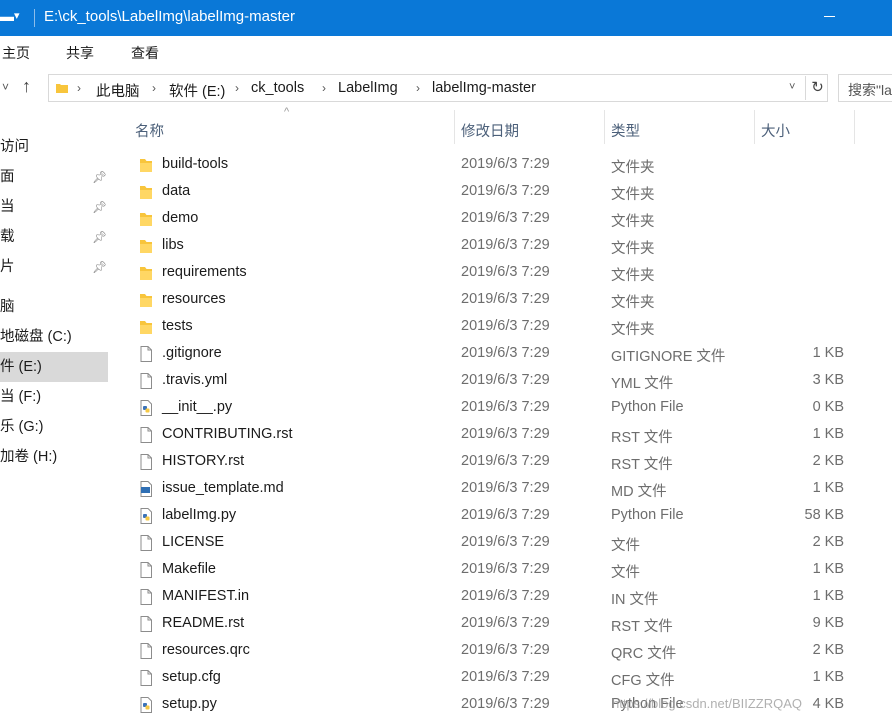 The width and height of the screenshot is (892, 721). Describe the element at coordinates (197, 407) in the screenshot. I see `file-name: __init__.py` at that location.